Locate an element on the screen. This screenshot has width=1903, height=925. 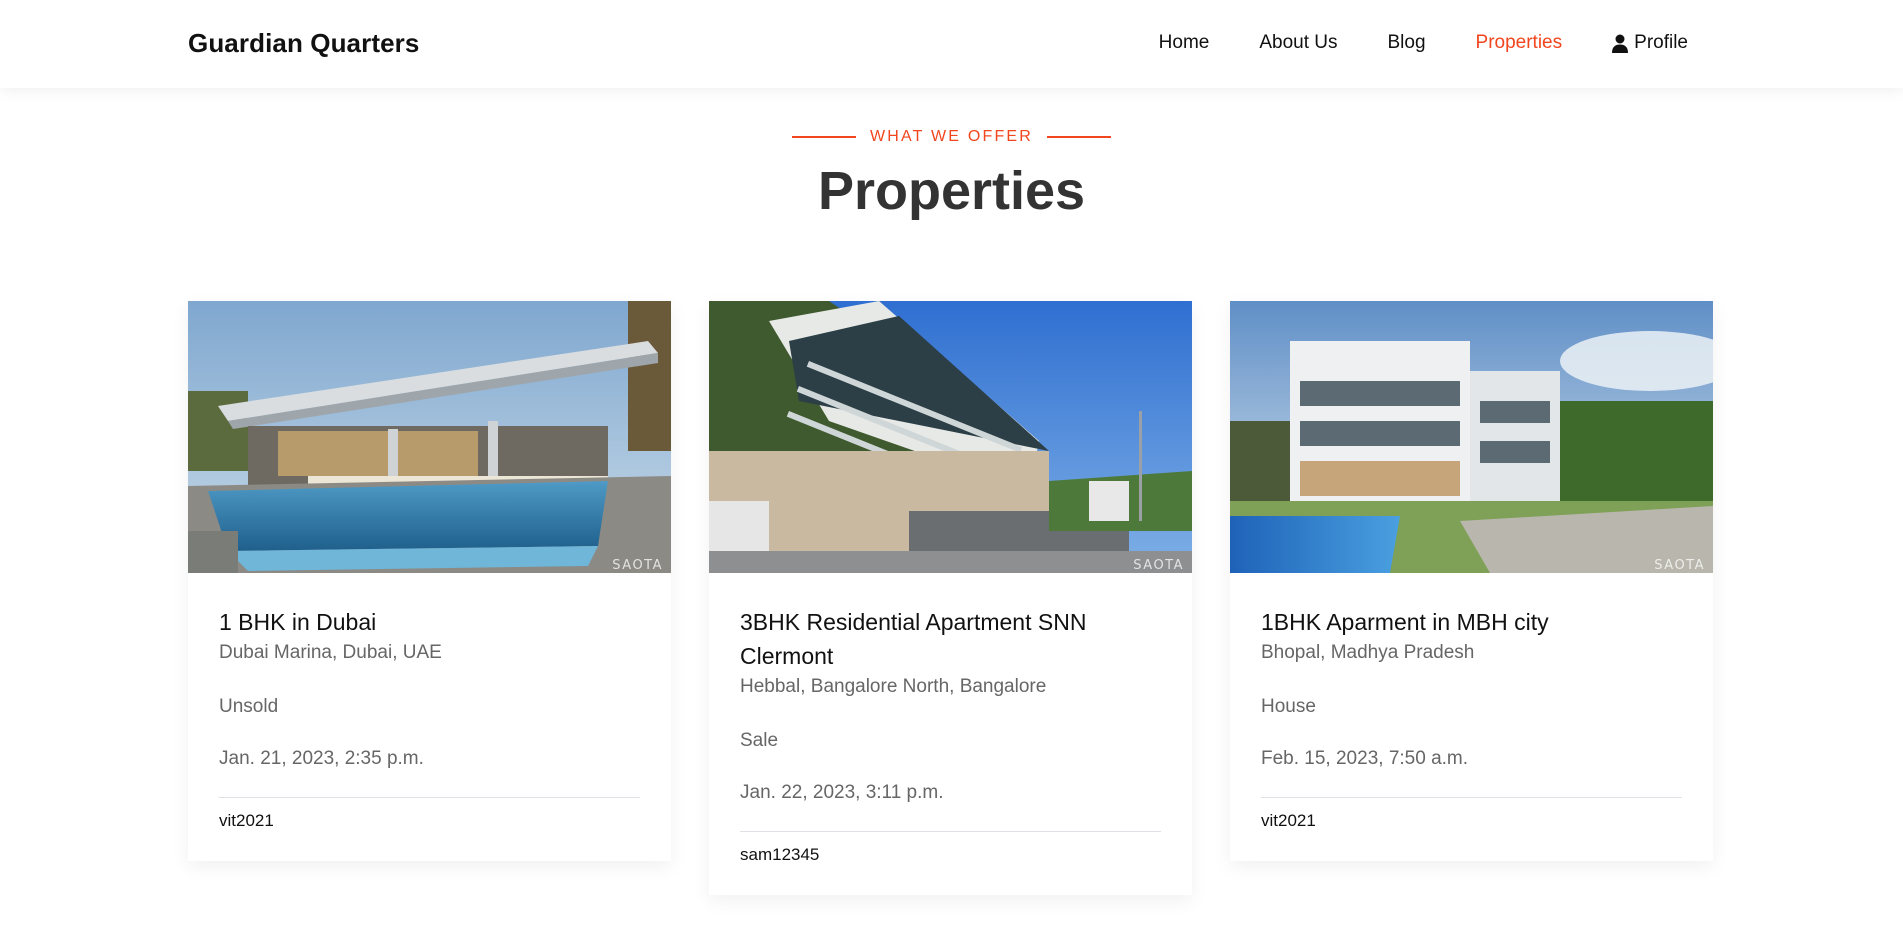
page-title: Properties is located at coordinates (951, 191).